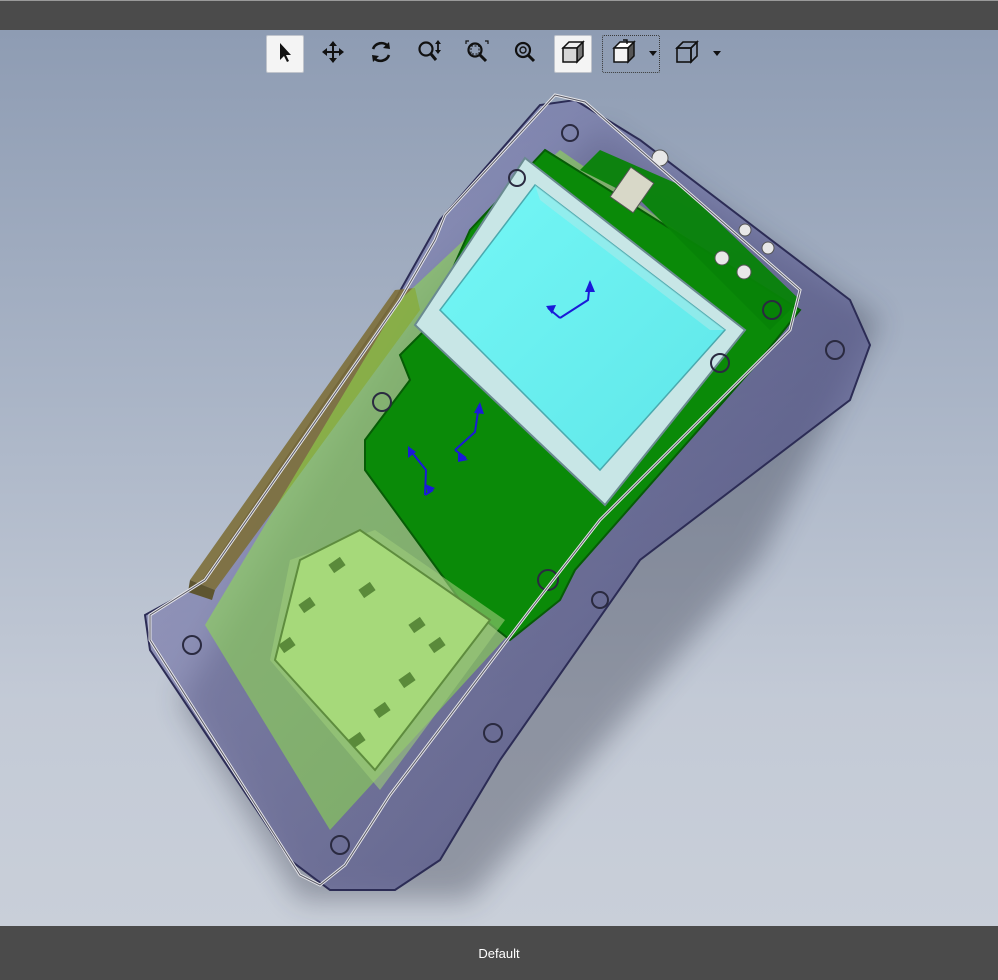  I want to click on select-button, so click(285, 54).